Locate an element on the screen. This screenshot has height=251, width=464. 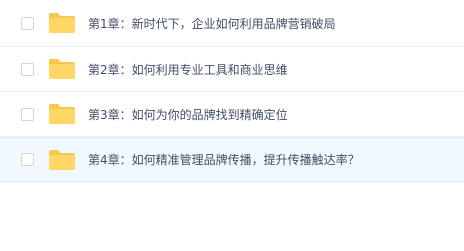
file-name: 第1章：新时代下，企业如何利用品牌营销破局 is located at coordinates (212, 23).